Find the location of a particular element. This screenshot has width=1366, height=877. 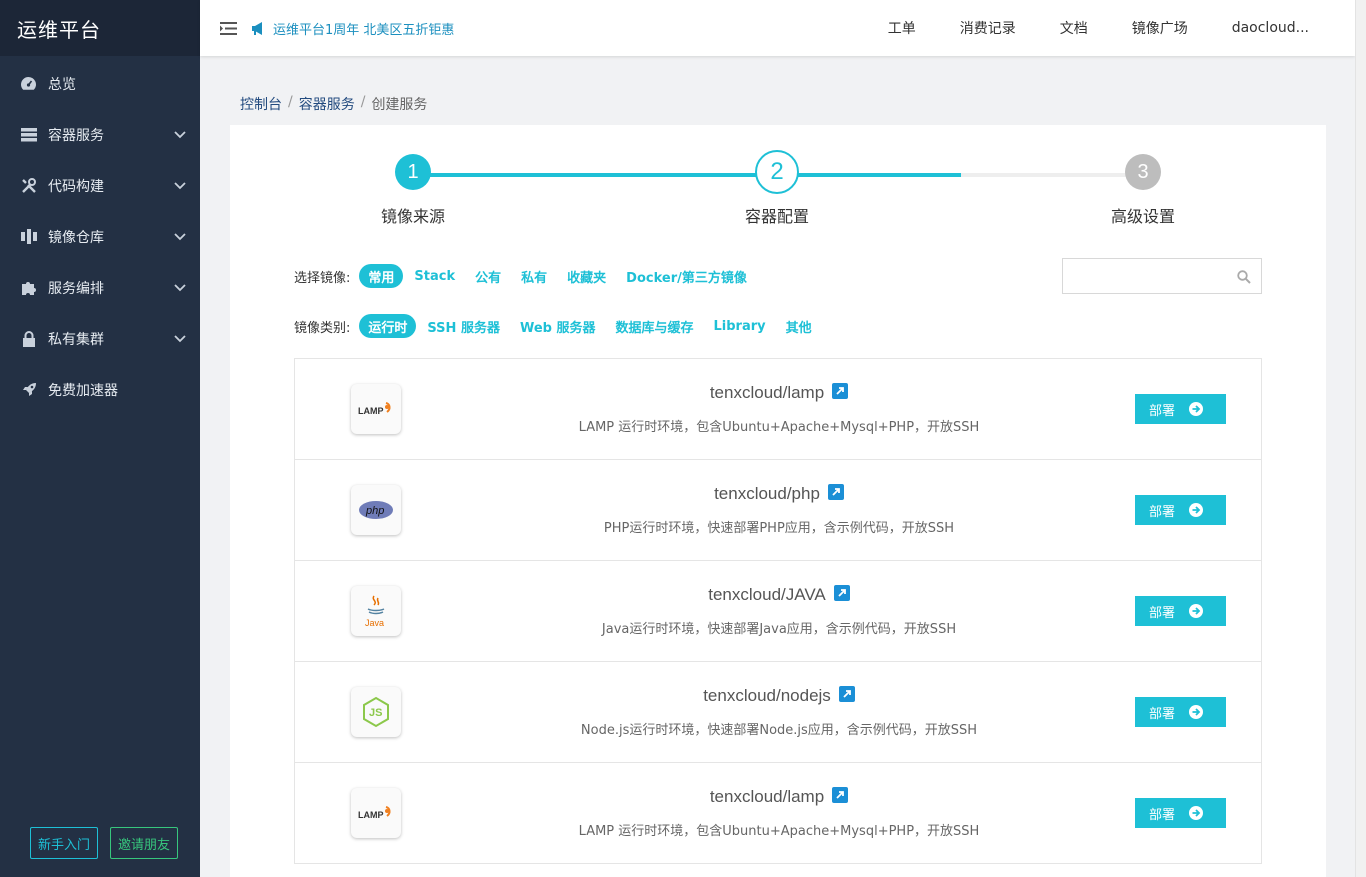

sidebar-item-overview: 总览 is located at coordinates (100, 83).